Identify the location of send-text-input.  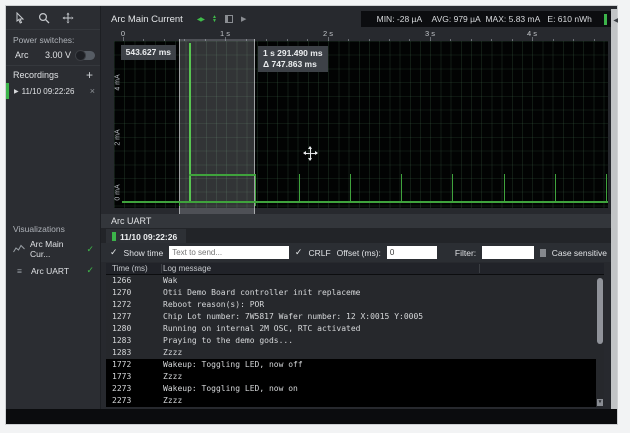
(229, 252).